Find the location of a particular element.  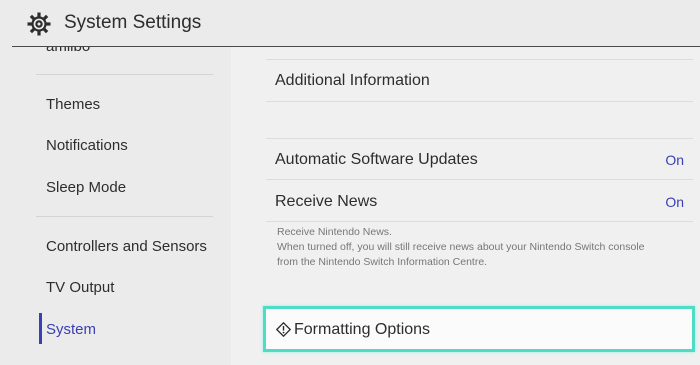

selection-indicator is located at coordinates (40, 328).